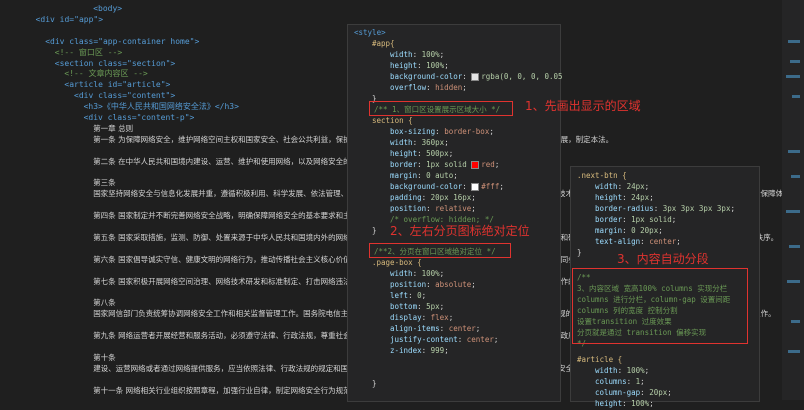 This screenshot has width=804, height=410. I want to click on css-value: 1px solid, so click(446, 164).